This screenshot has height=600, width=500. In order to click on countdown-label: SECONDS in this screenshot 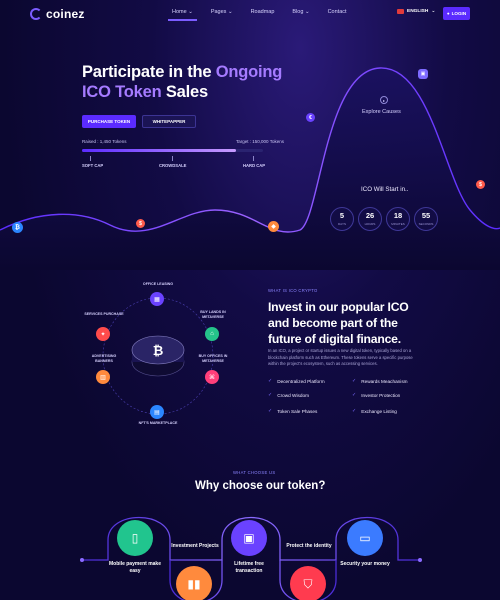, I will do `click(426, 224)`.